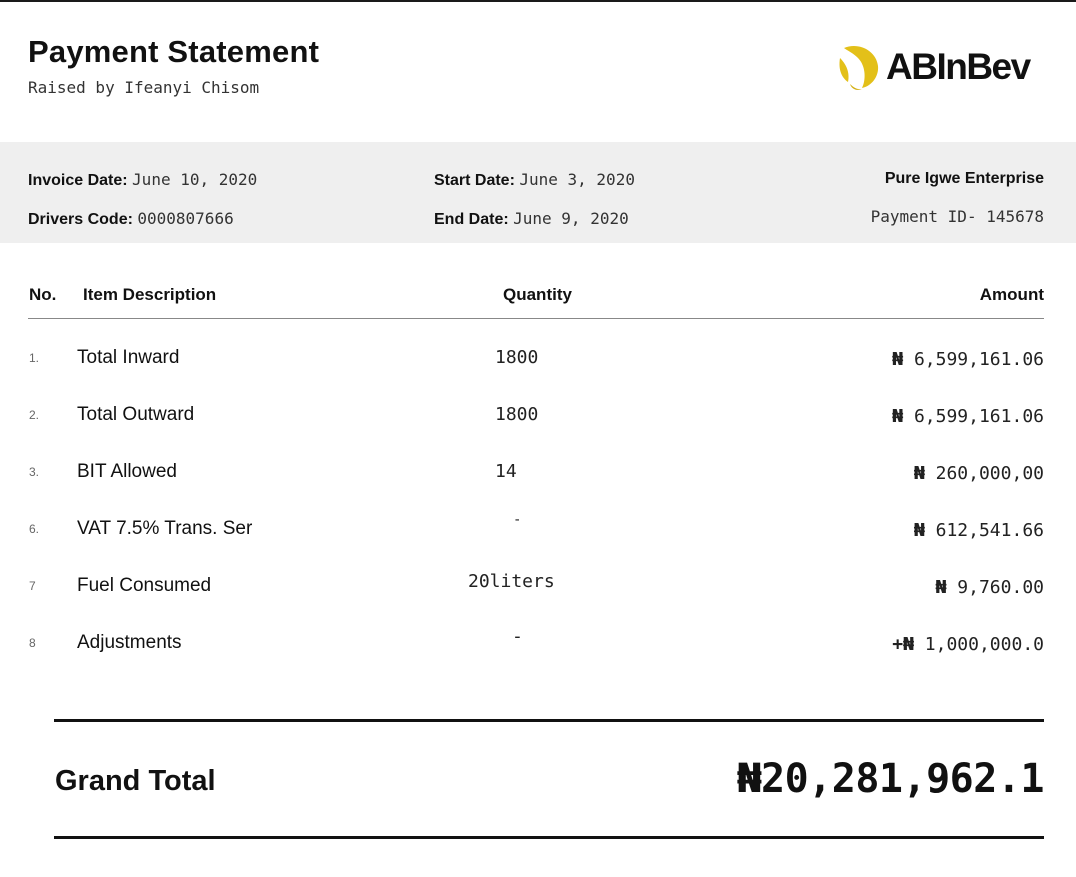  I want to click on invoice-date-value: June 10, 2020, so click(195, 179).